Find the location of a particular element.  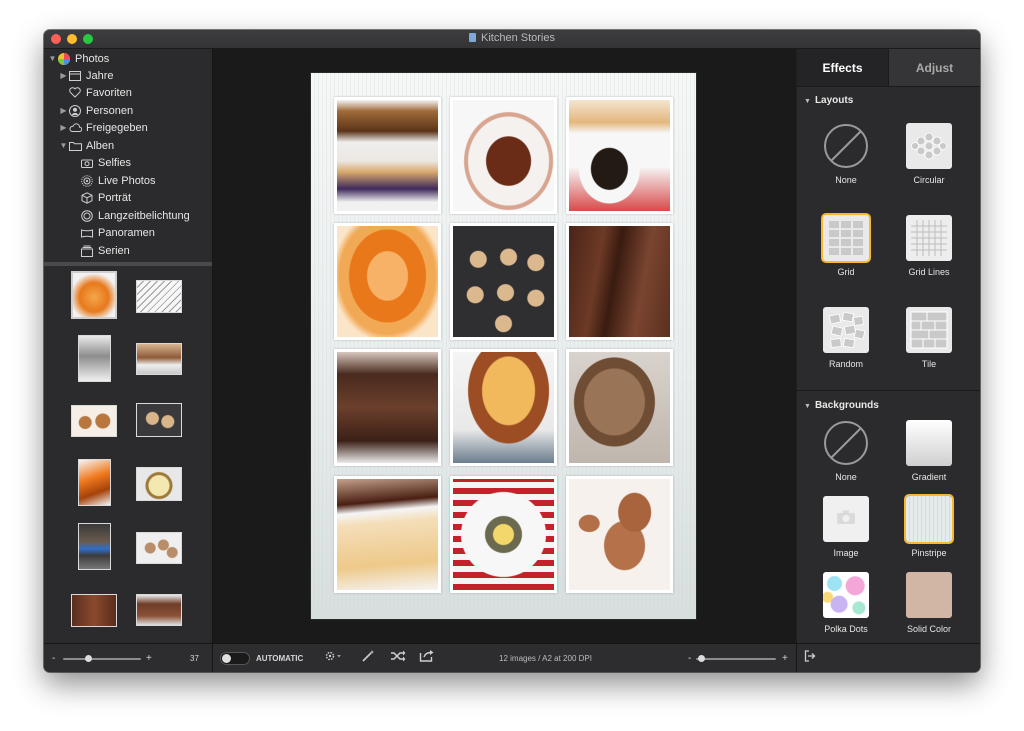

zoom-out-button: - is located at coordinates (689, 658).